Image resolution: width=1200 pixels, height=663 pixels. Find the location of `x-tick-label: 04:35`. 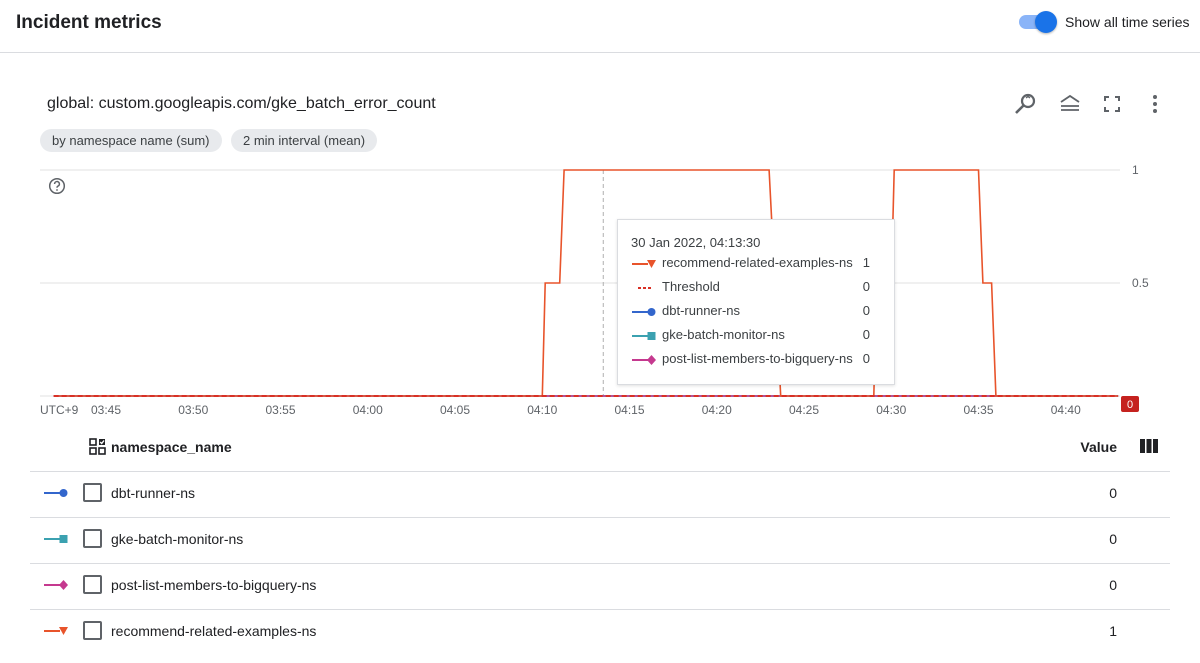

x-tick-label: 04:35 is located at coordinates (978, 410).